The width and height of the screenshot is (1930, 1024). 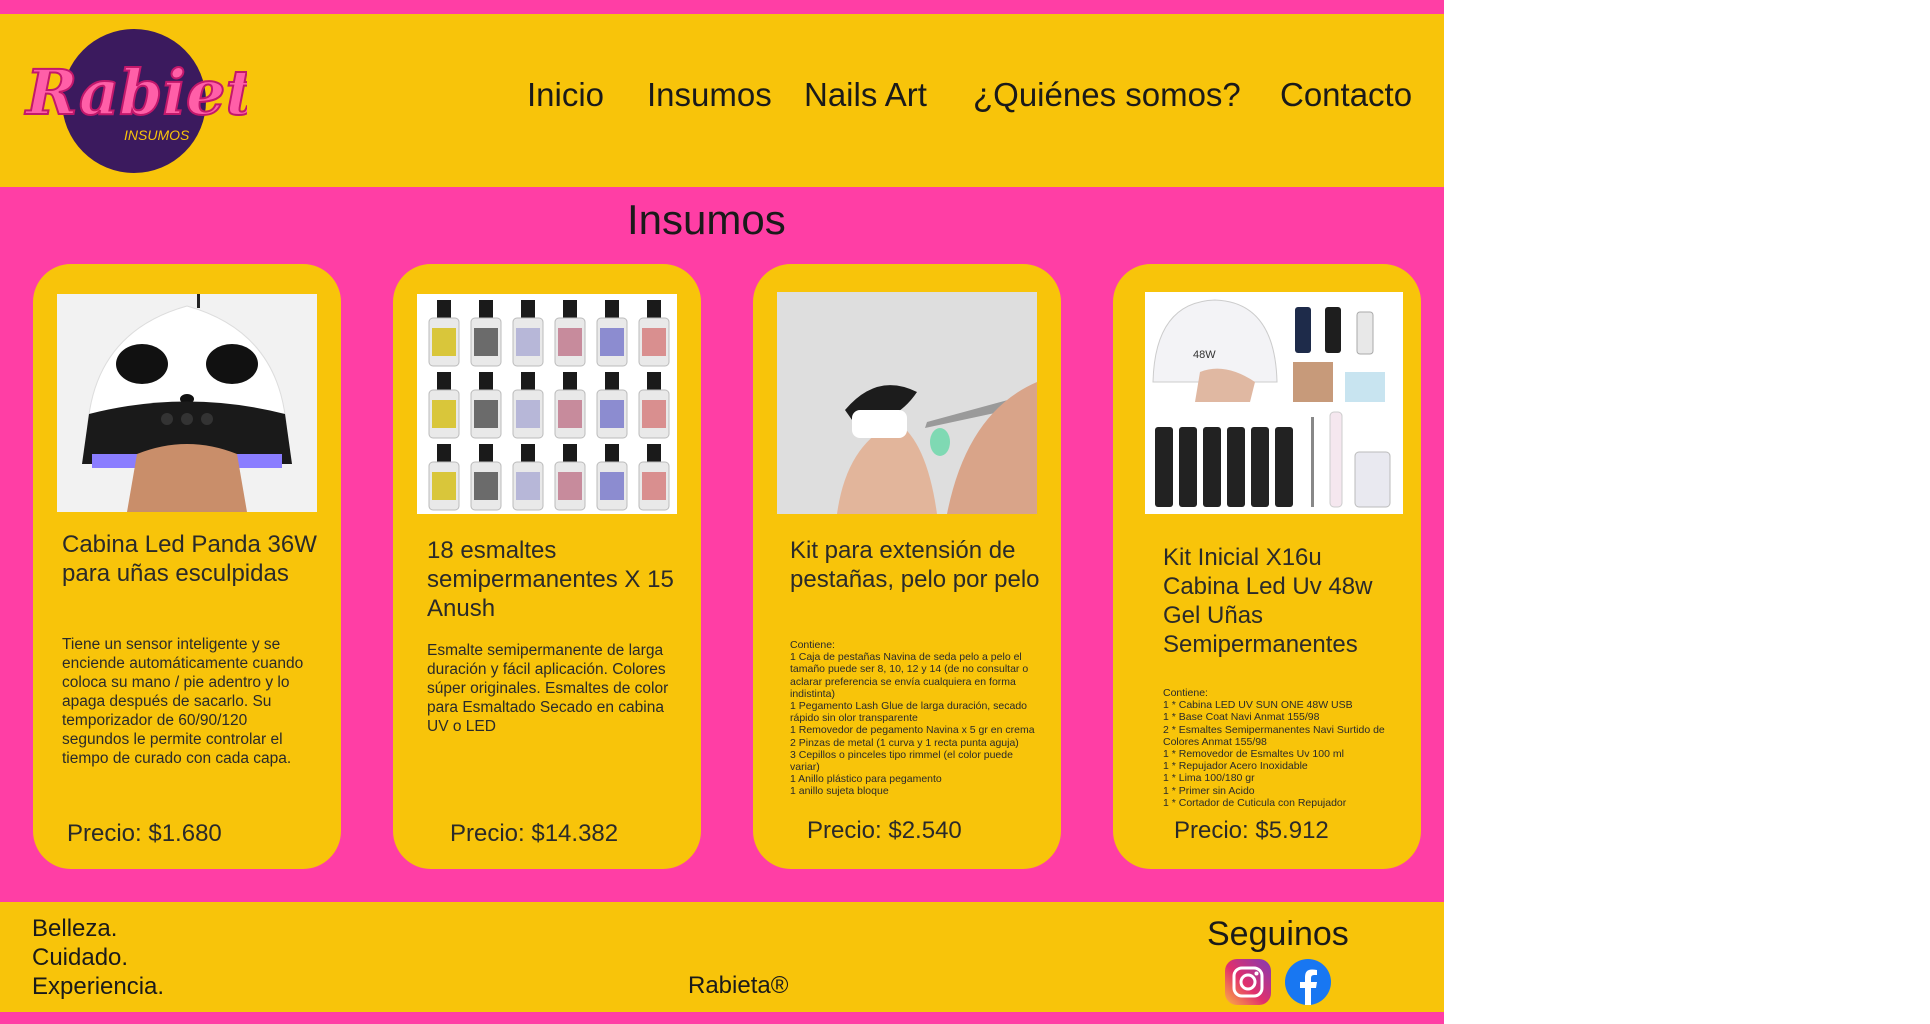 I want to click on tagline-line: Cuidado., so click(x=80, y=957).